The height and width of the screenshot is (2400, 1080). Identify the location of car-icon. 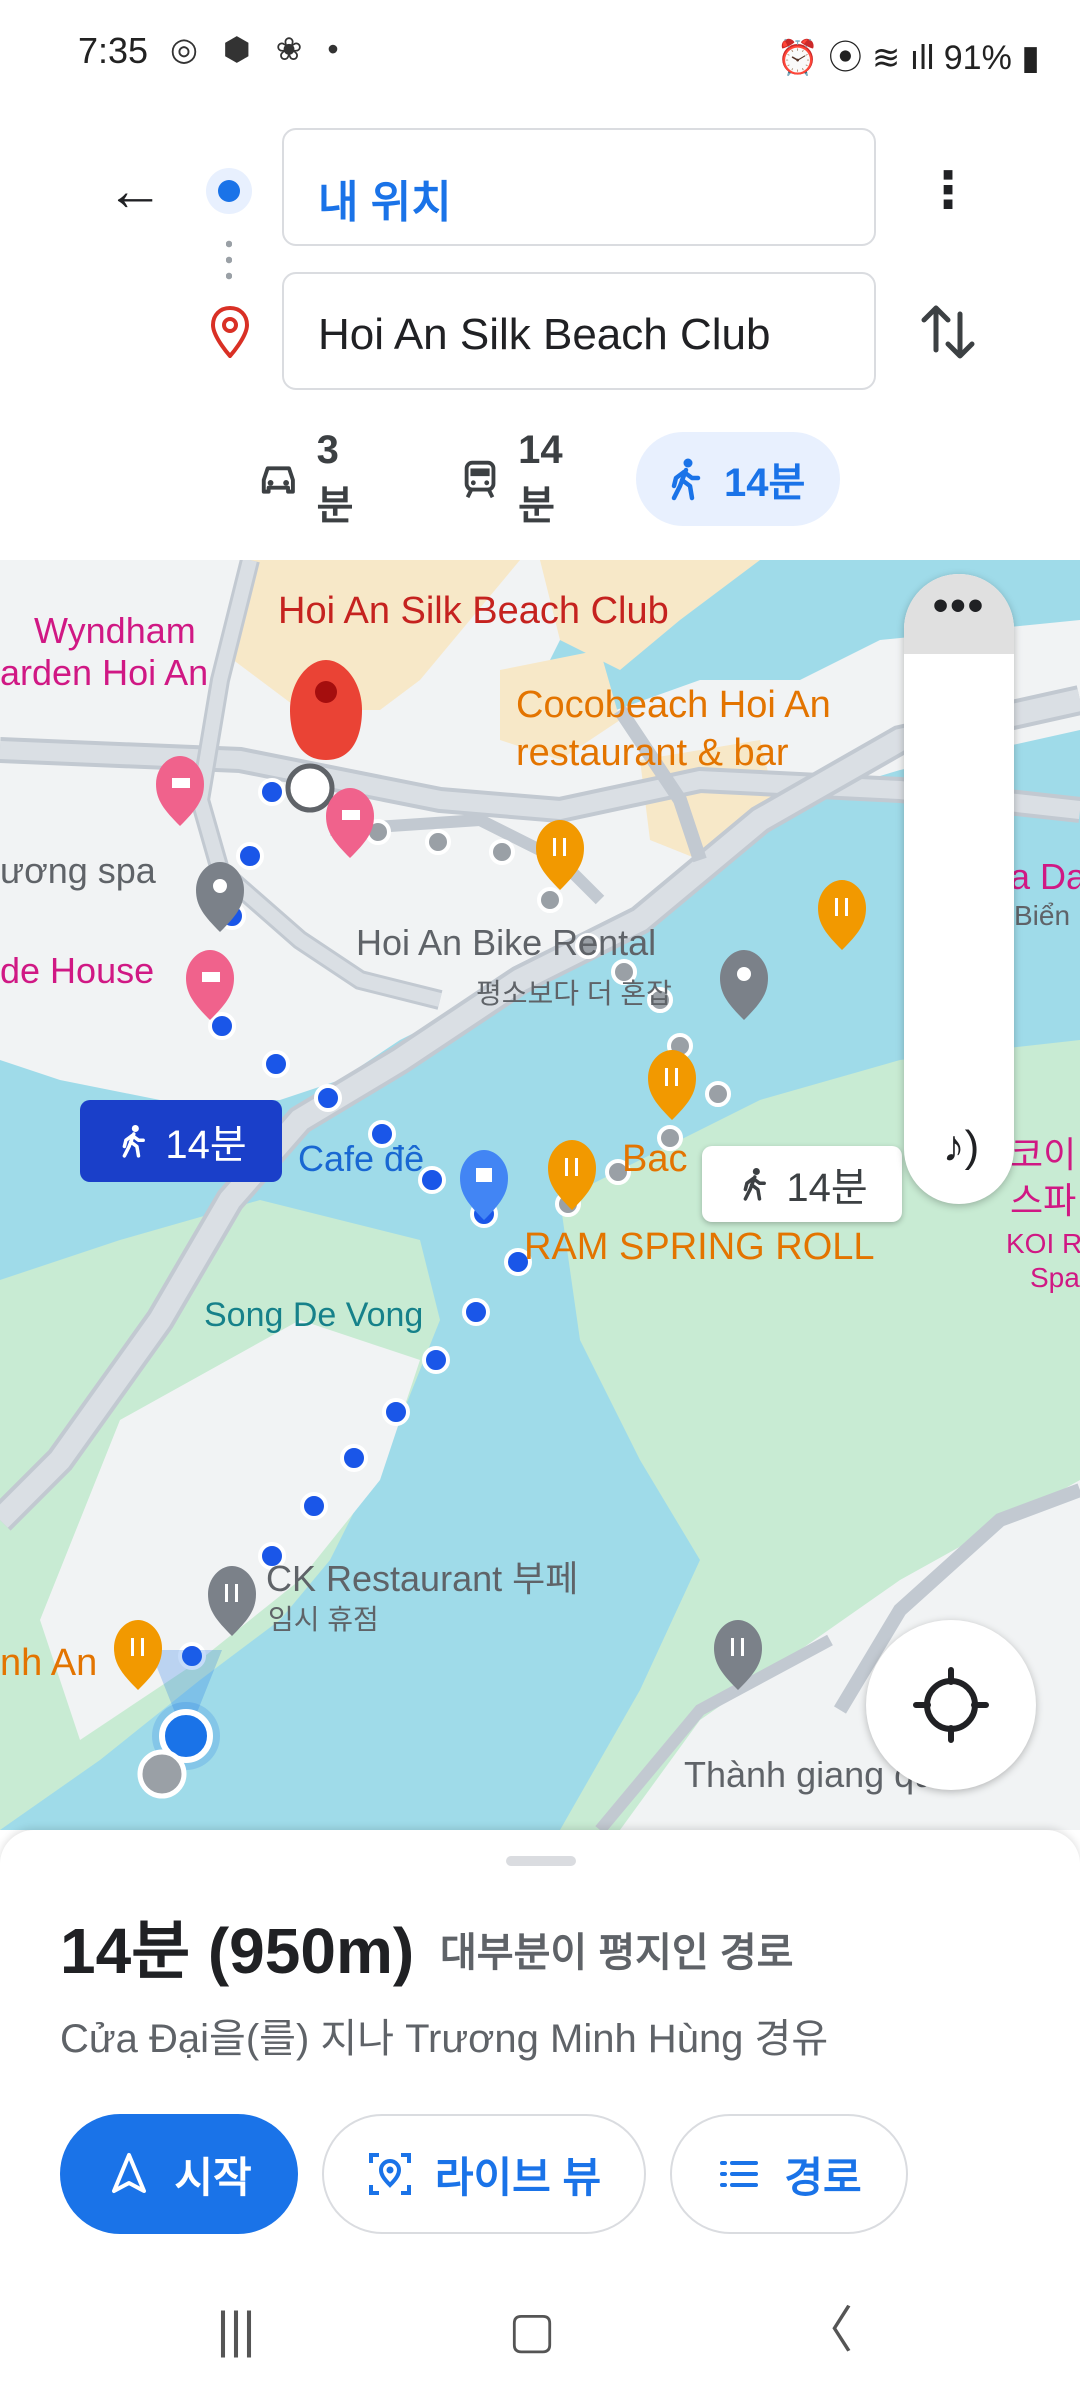
(278, 480).